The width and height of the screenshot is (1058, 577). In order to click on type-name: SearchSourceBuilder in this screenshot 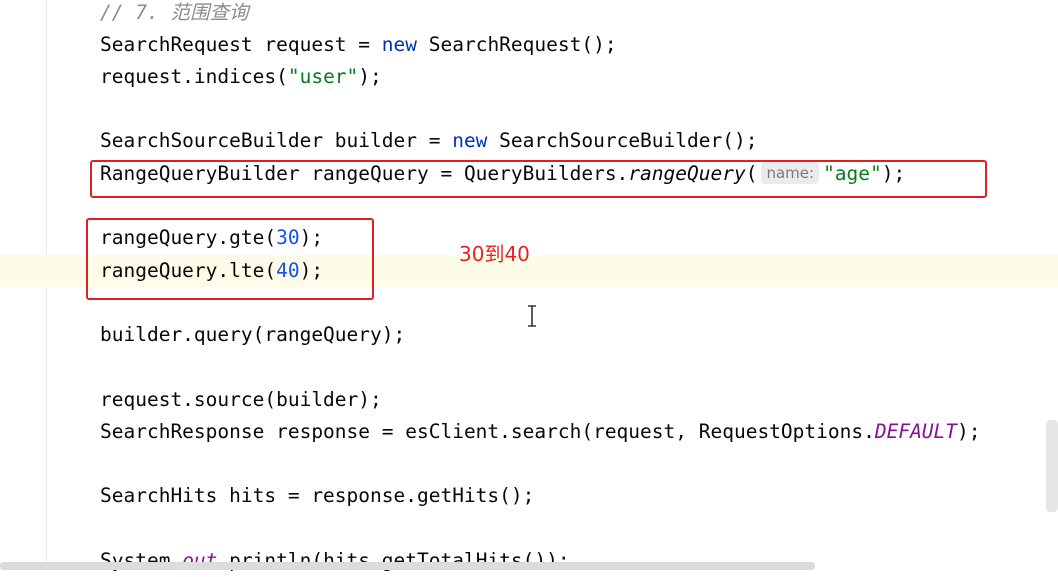, I will do `click(212, 140)`.